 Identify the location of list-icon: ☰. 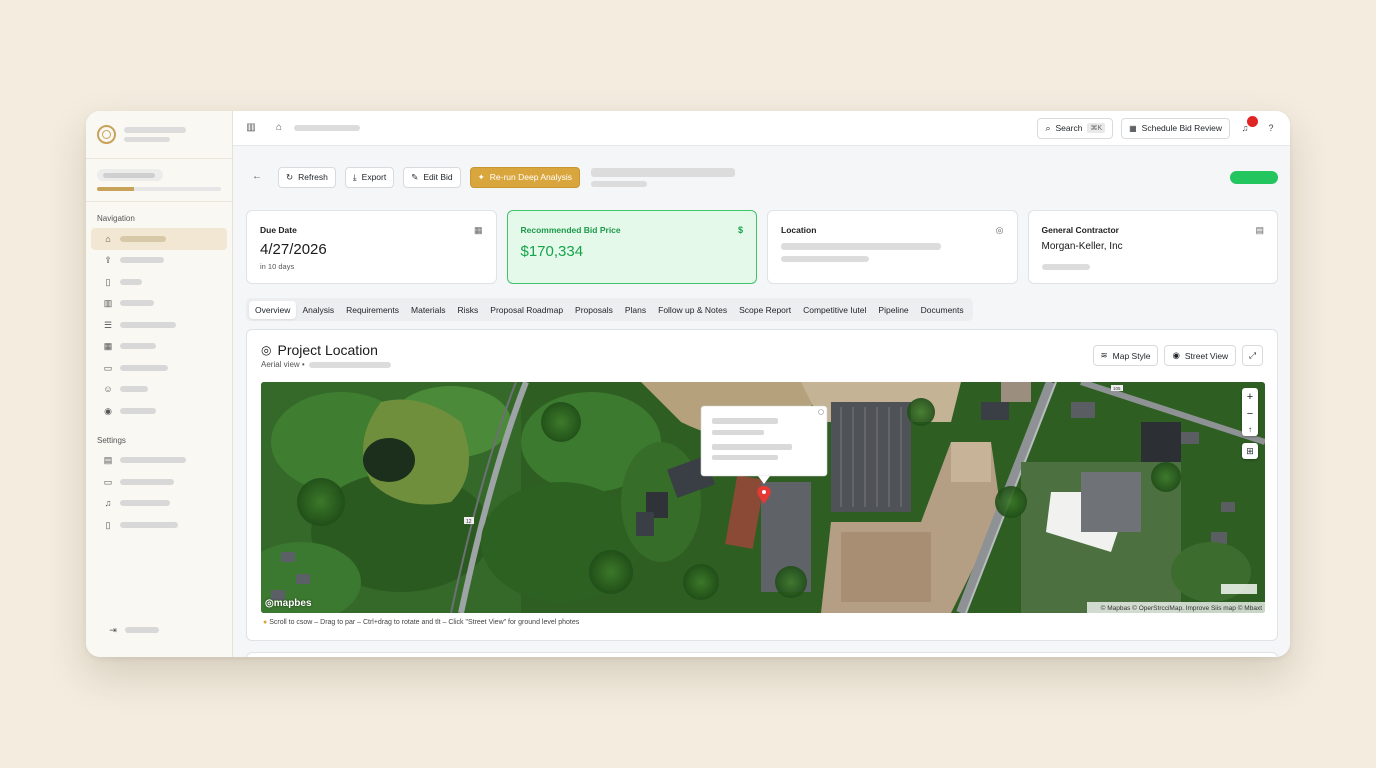
(108, 324).